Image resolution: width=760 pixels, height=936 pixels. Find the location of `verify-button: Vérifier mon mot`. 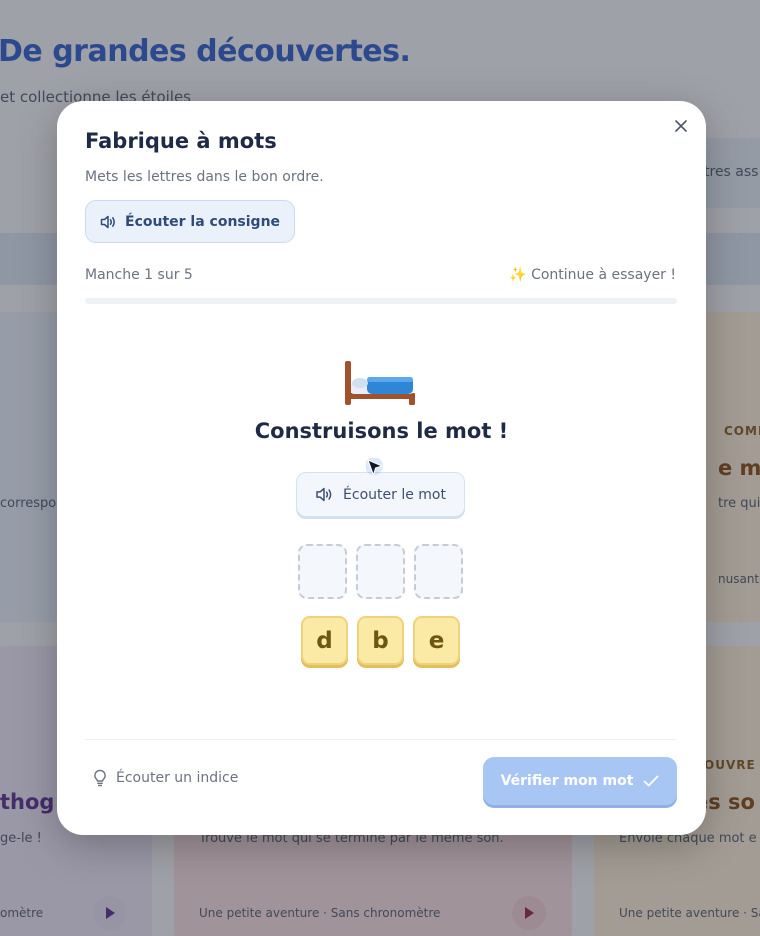

verify-button: Vérifier mon mot is located at coordinates (580, 781).